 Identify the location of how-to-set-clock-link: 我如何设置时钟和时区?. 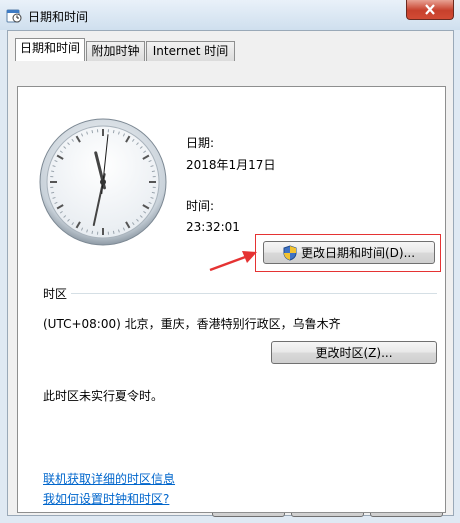
(106, 498).